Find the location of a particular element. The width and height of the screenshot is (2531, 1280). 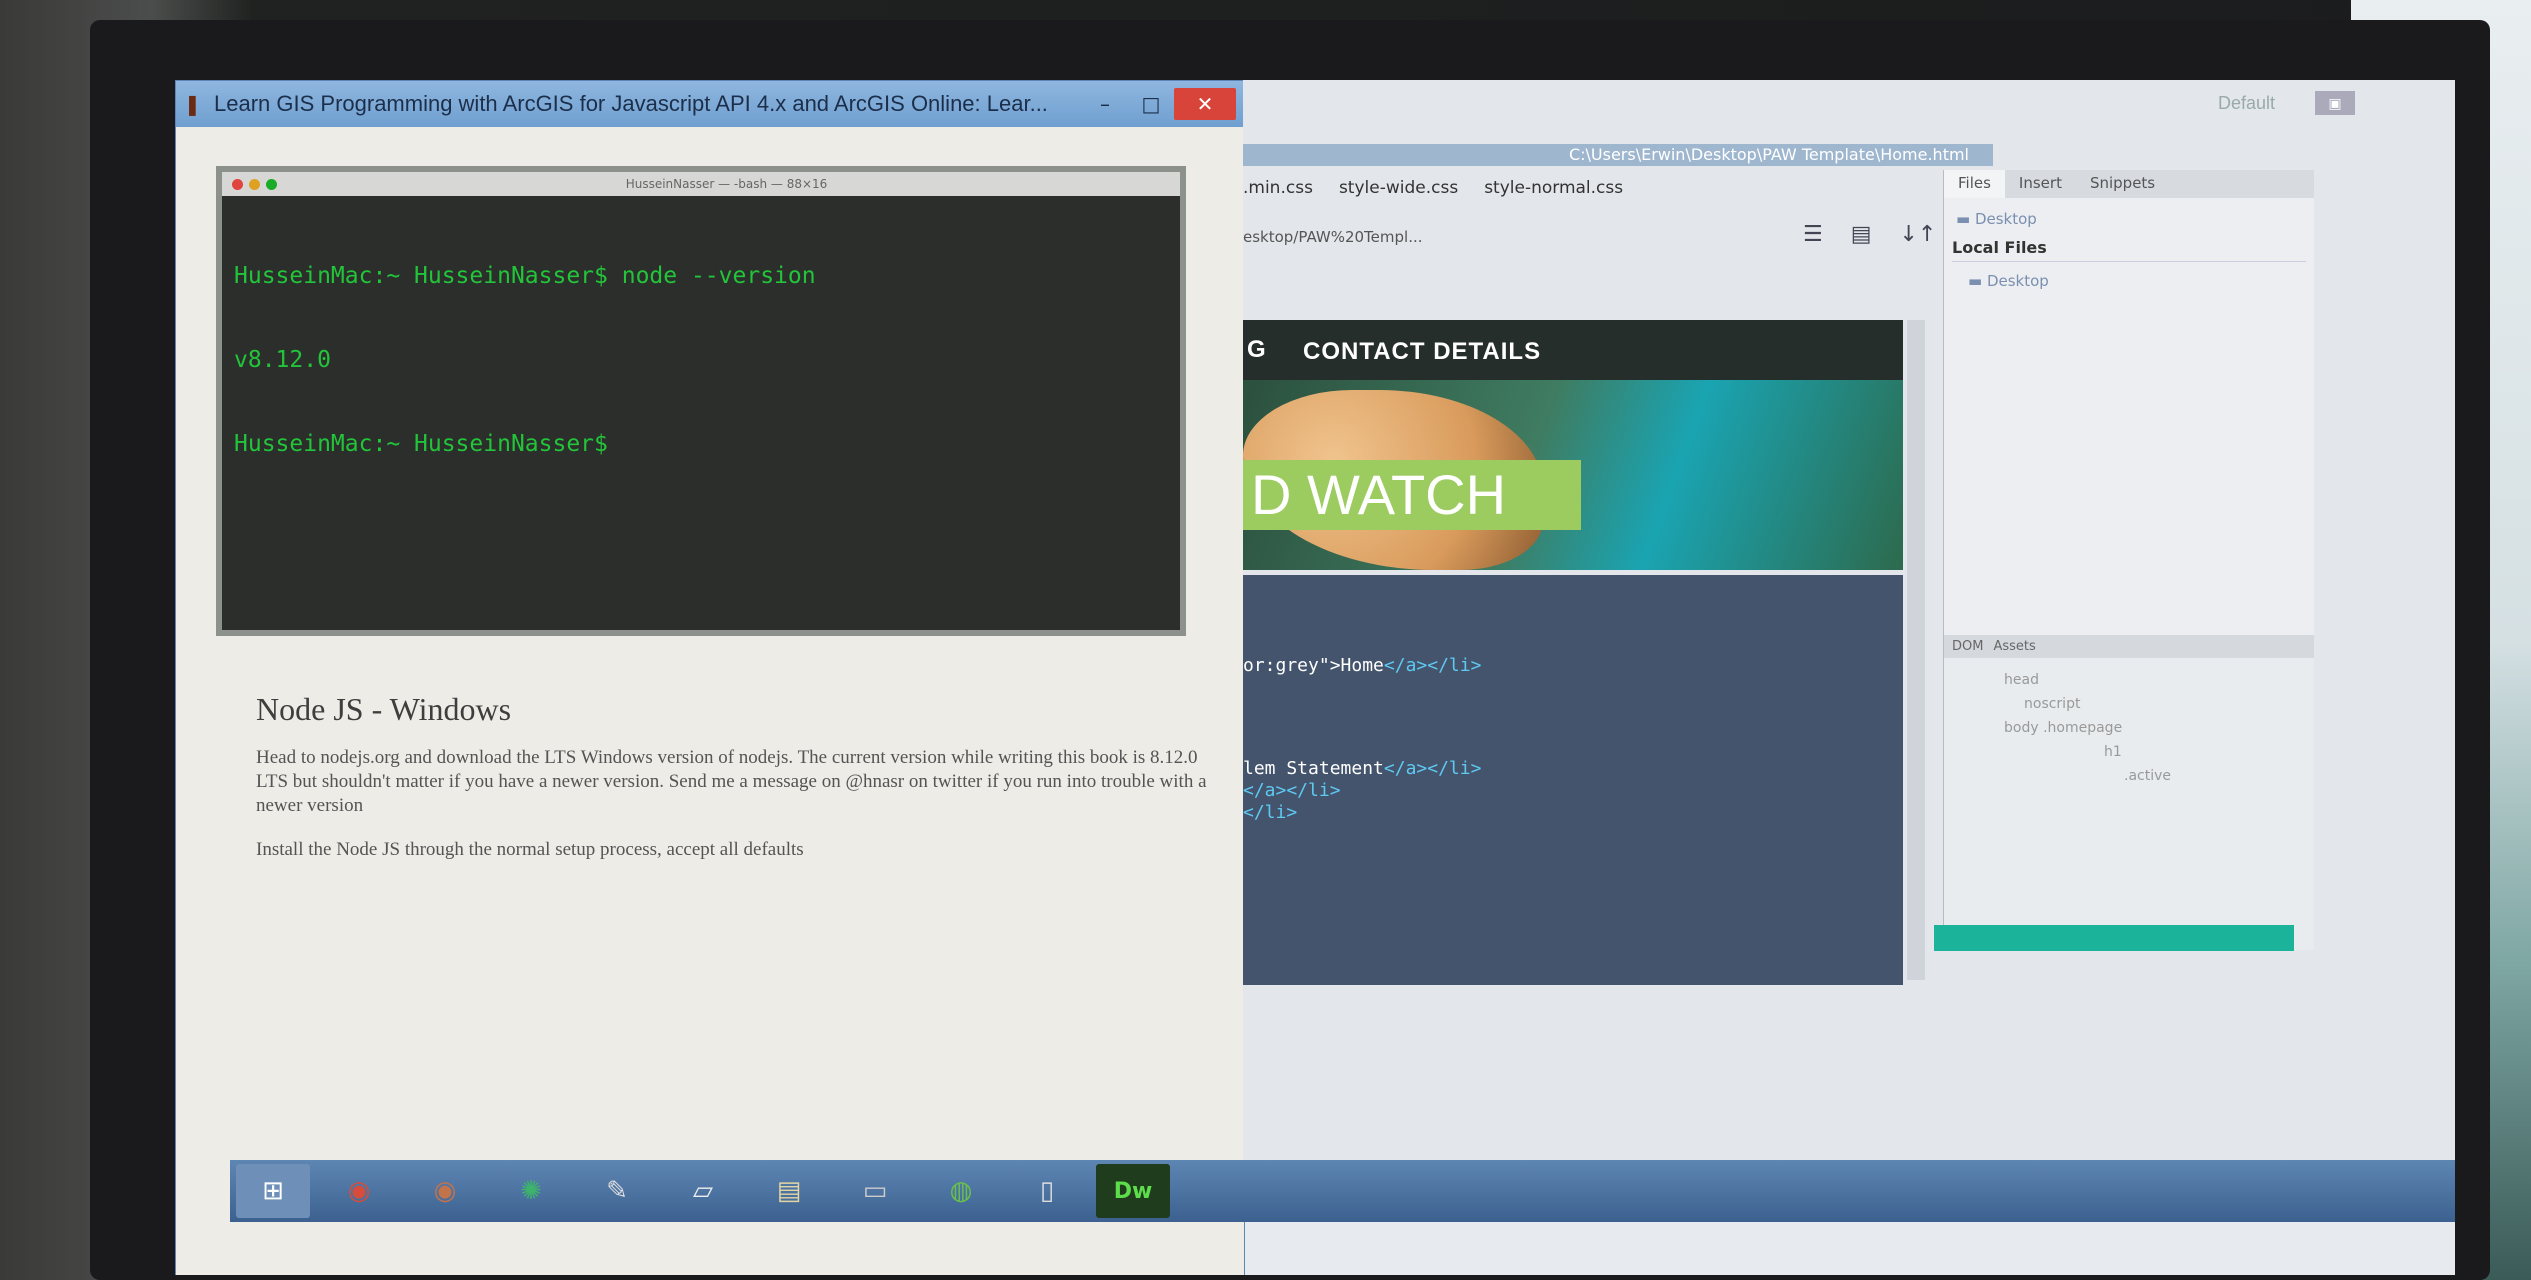

format-source-icon: ☰ is located at coordinates (1813, 234).